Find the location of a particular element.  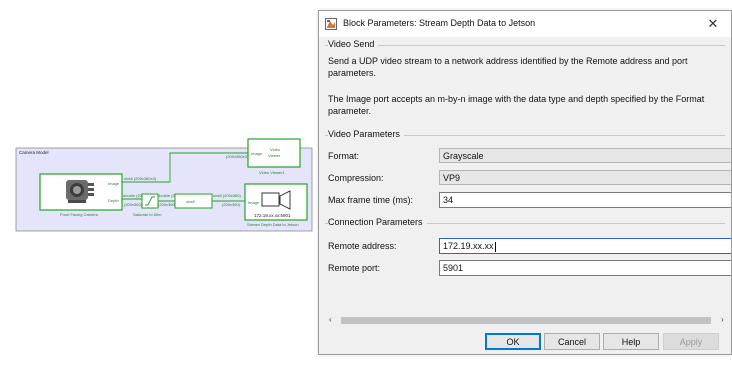

max-frame-time-input: 34 is located at coordinates (585, 200).